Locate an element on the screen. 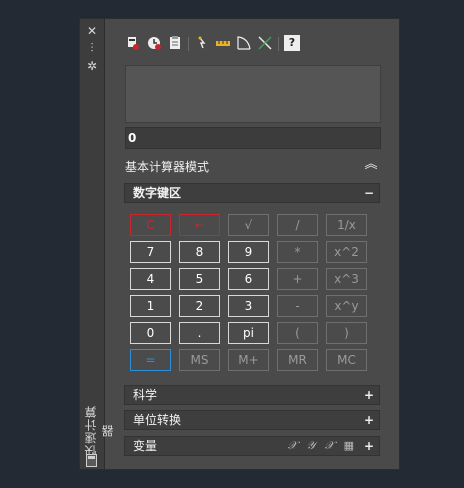  properties-icon: ✲ is located at coordinates (92, 66).